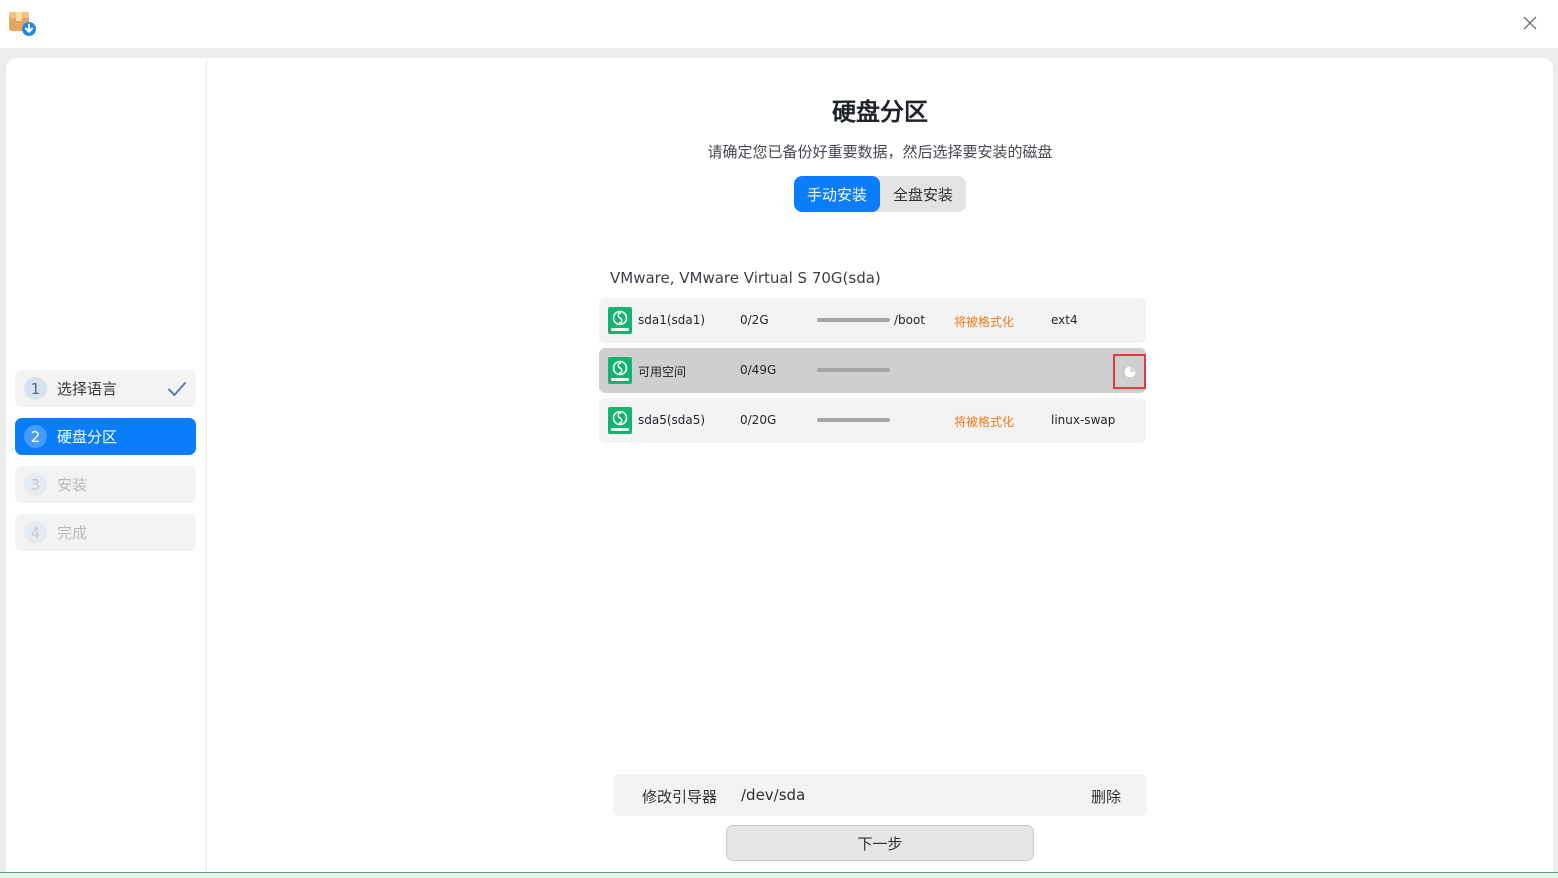 This screenshot has height=878, width=1558. I want to click on step-label: 选择语言, so click(87, 389).